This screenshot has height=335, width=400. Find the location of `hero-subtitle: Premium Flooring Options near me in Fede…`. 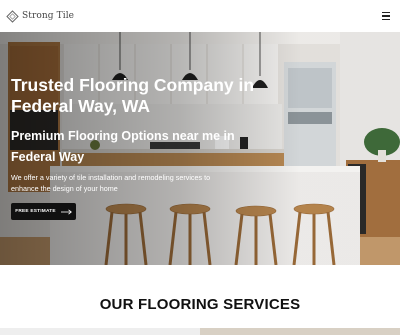

hero-subtitle: Premium Flooring Options near me in Fede… is located at coordinates (123, 146).